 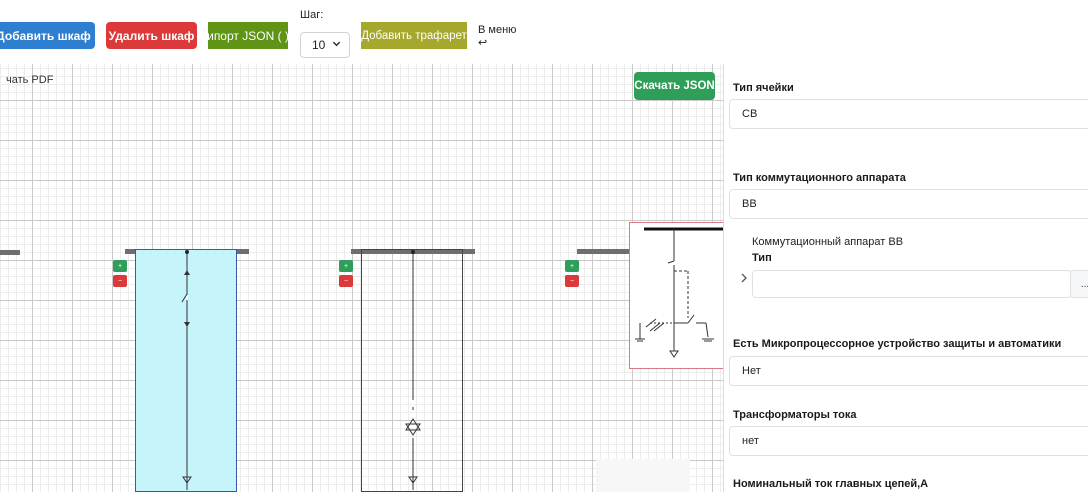 I want to click on download-json-button: Скачать JSON, so click(x=674, y=86).